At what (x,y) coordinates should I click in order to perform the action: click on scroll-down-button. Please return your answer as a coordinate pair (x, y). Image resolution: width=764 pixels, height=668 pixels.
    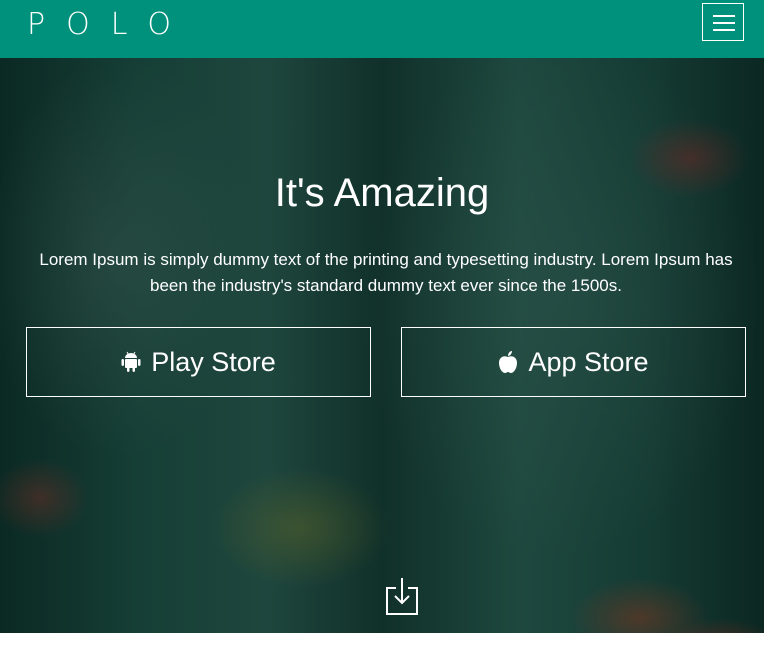
    Looking at the image, I should click on (402, 596).